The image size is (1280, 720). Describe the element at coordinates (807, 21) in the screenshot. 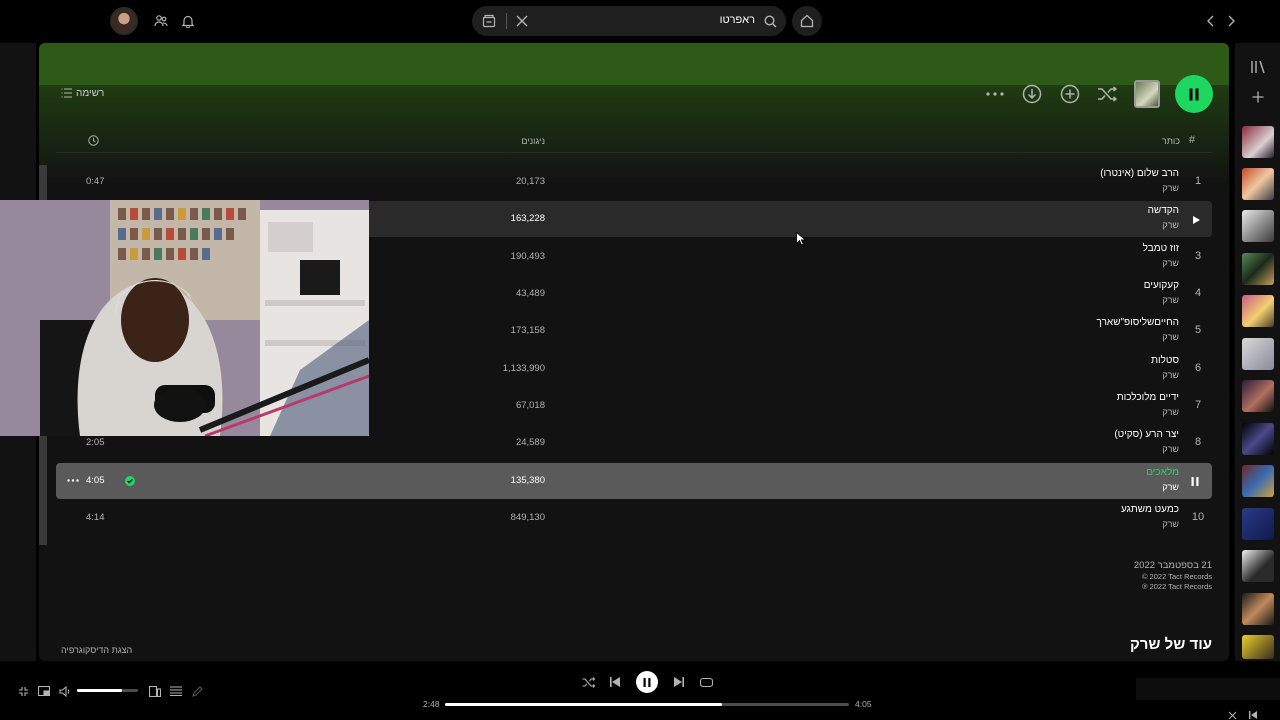

I see `home-button` at that location.